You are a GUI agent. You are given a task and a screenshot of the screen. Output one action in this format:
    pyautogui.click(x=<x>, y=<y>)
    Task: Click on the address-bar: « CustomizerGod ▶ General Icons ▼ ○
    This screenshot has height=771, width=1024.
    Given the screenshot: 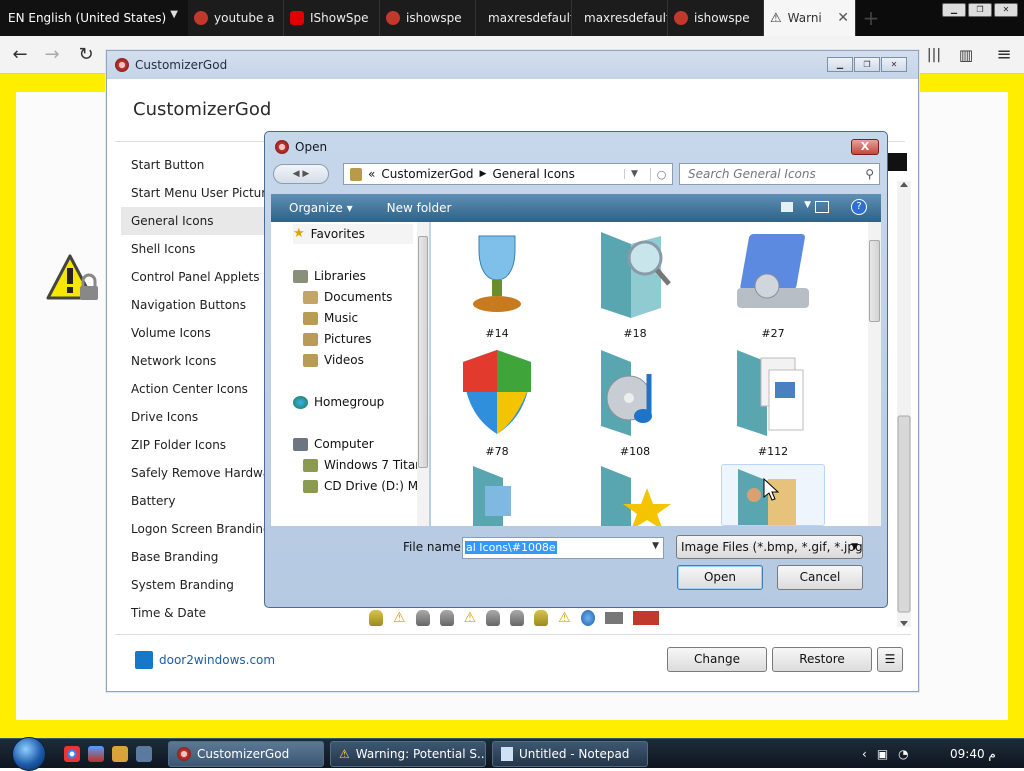 What is the action you would take?
    pyautogui.click(x=508, y=174)
    